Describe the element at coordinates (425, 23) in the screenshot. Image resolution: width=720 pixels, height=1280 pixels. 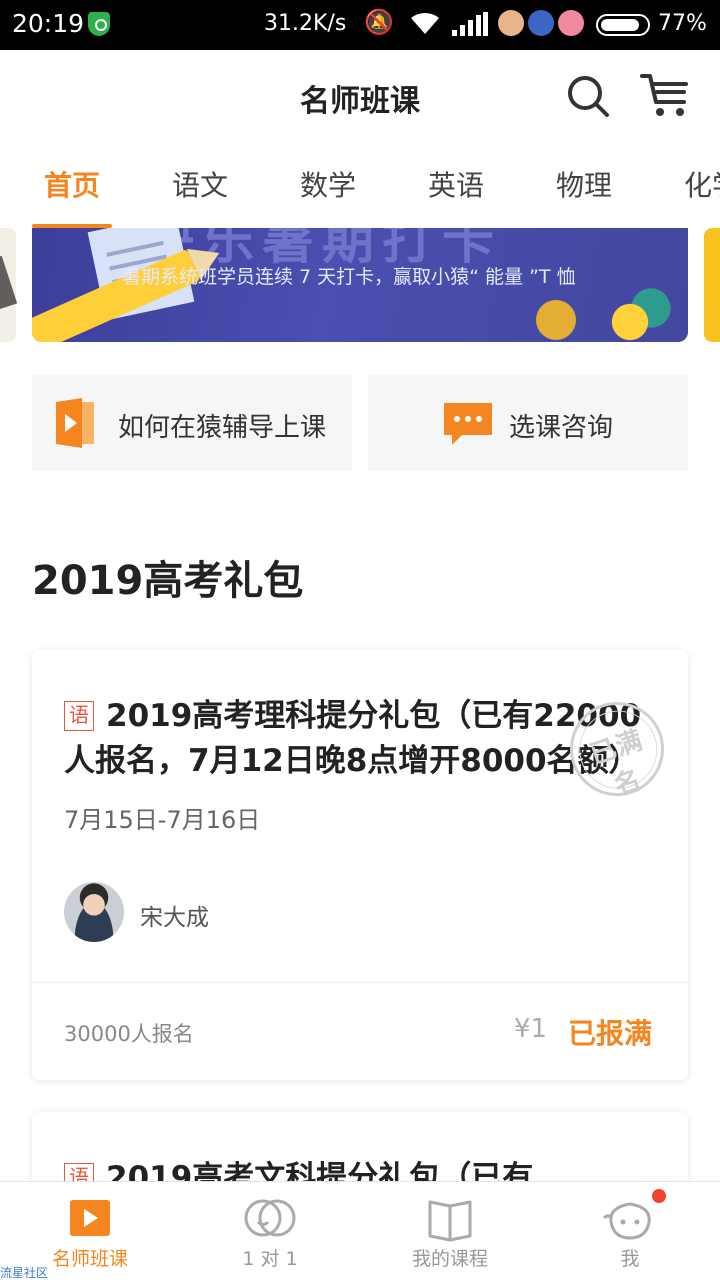
I see `wifi-icon` at that location.